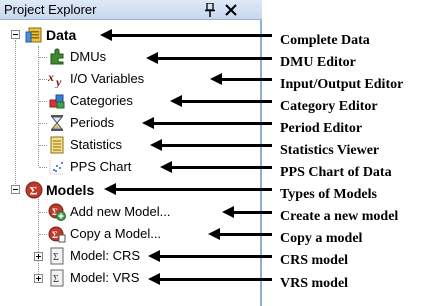  What do you see at coordinates (88, 56) in the screenshot?
I see `tree-node-dmus: DMUs` at bounding box center [88, 56].